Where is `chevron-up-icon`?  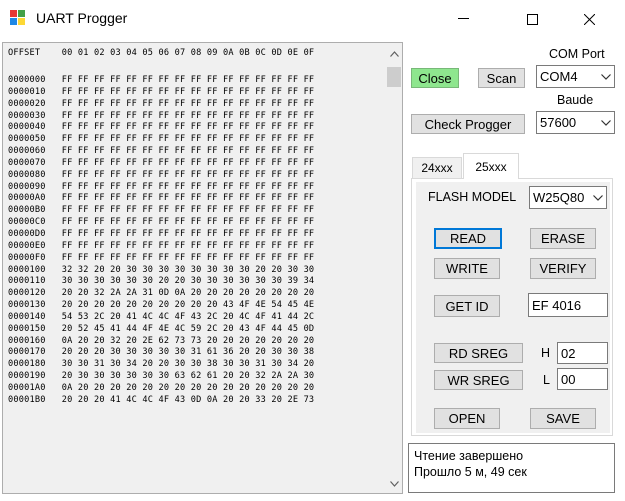 chevron-up-icon is located at coordinates (394, 54).